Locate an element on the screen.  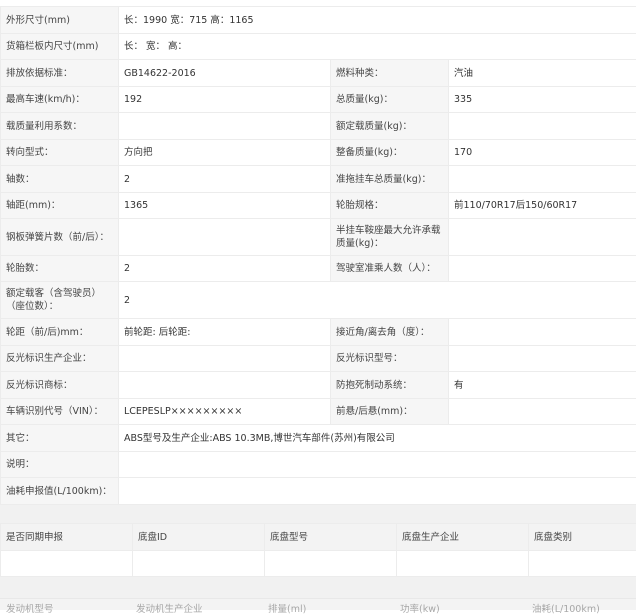
other-label: 其它： is located at coordinates (60, 438).